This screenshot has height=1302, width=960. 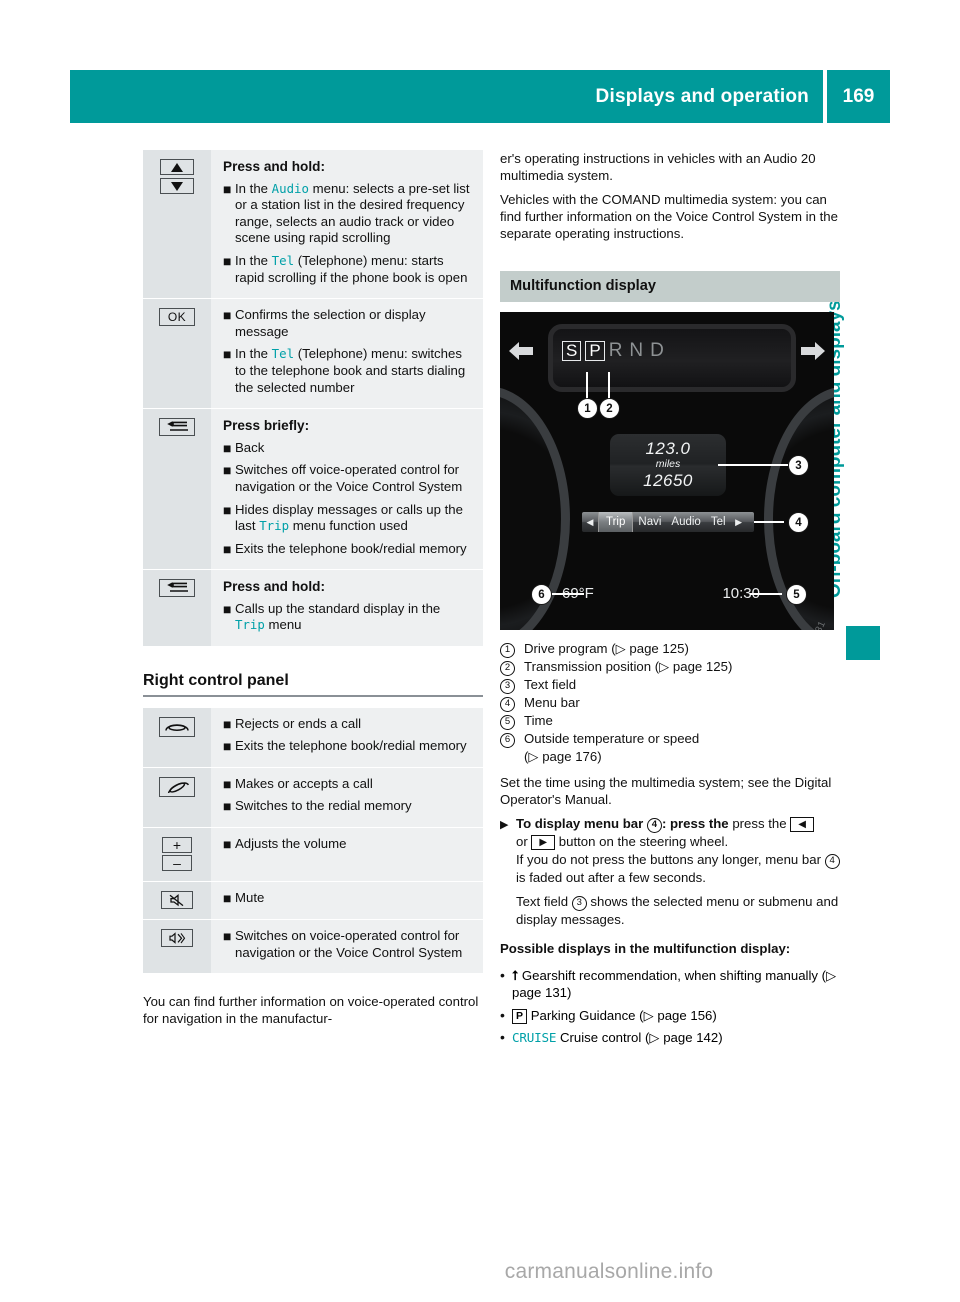 What do you see at coordinates (351, 548) in the screenshot?
I see `bullet-text-pre: Exits the telephone book/redial memory` at bounding box center [351, 548].